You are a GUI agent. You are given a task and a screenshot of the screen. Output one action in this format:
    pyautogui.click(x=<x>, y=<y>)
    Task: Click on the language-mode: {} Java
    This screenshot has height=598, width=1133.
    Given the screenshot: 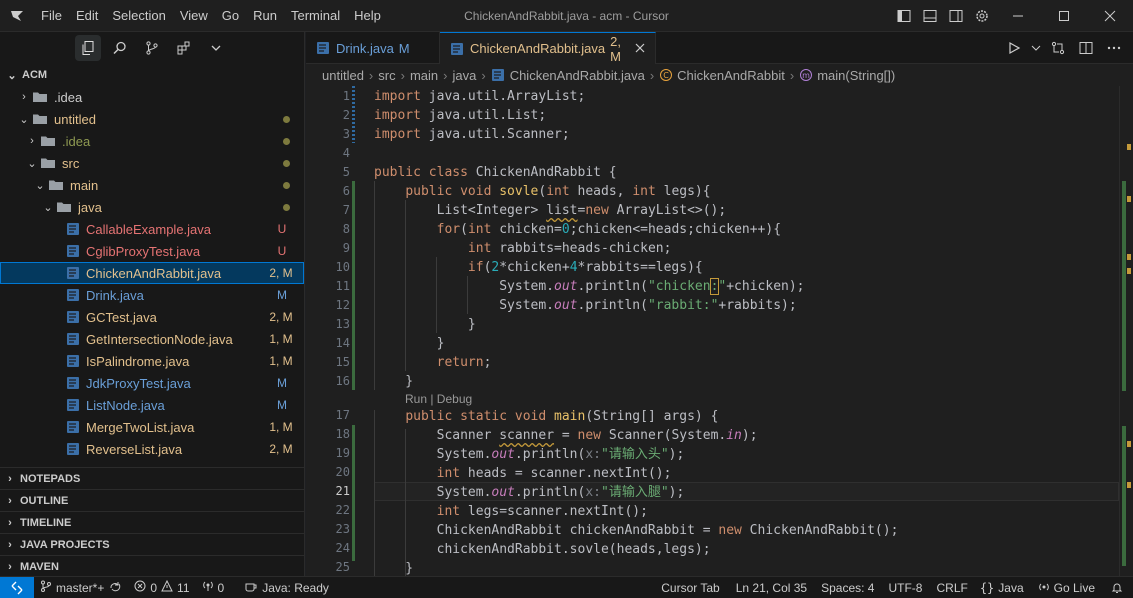 What is the action you would take?
    pyautogui.click(x=1002, y=588)
    